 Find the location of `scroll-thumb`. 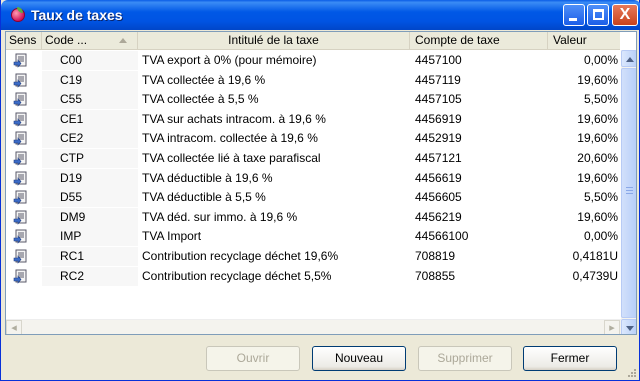

scroll-thumb is located at coordinates (628, 193).